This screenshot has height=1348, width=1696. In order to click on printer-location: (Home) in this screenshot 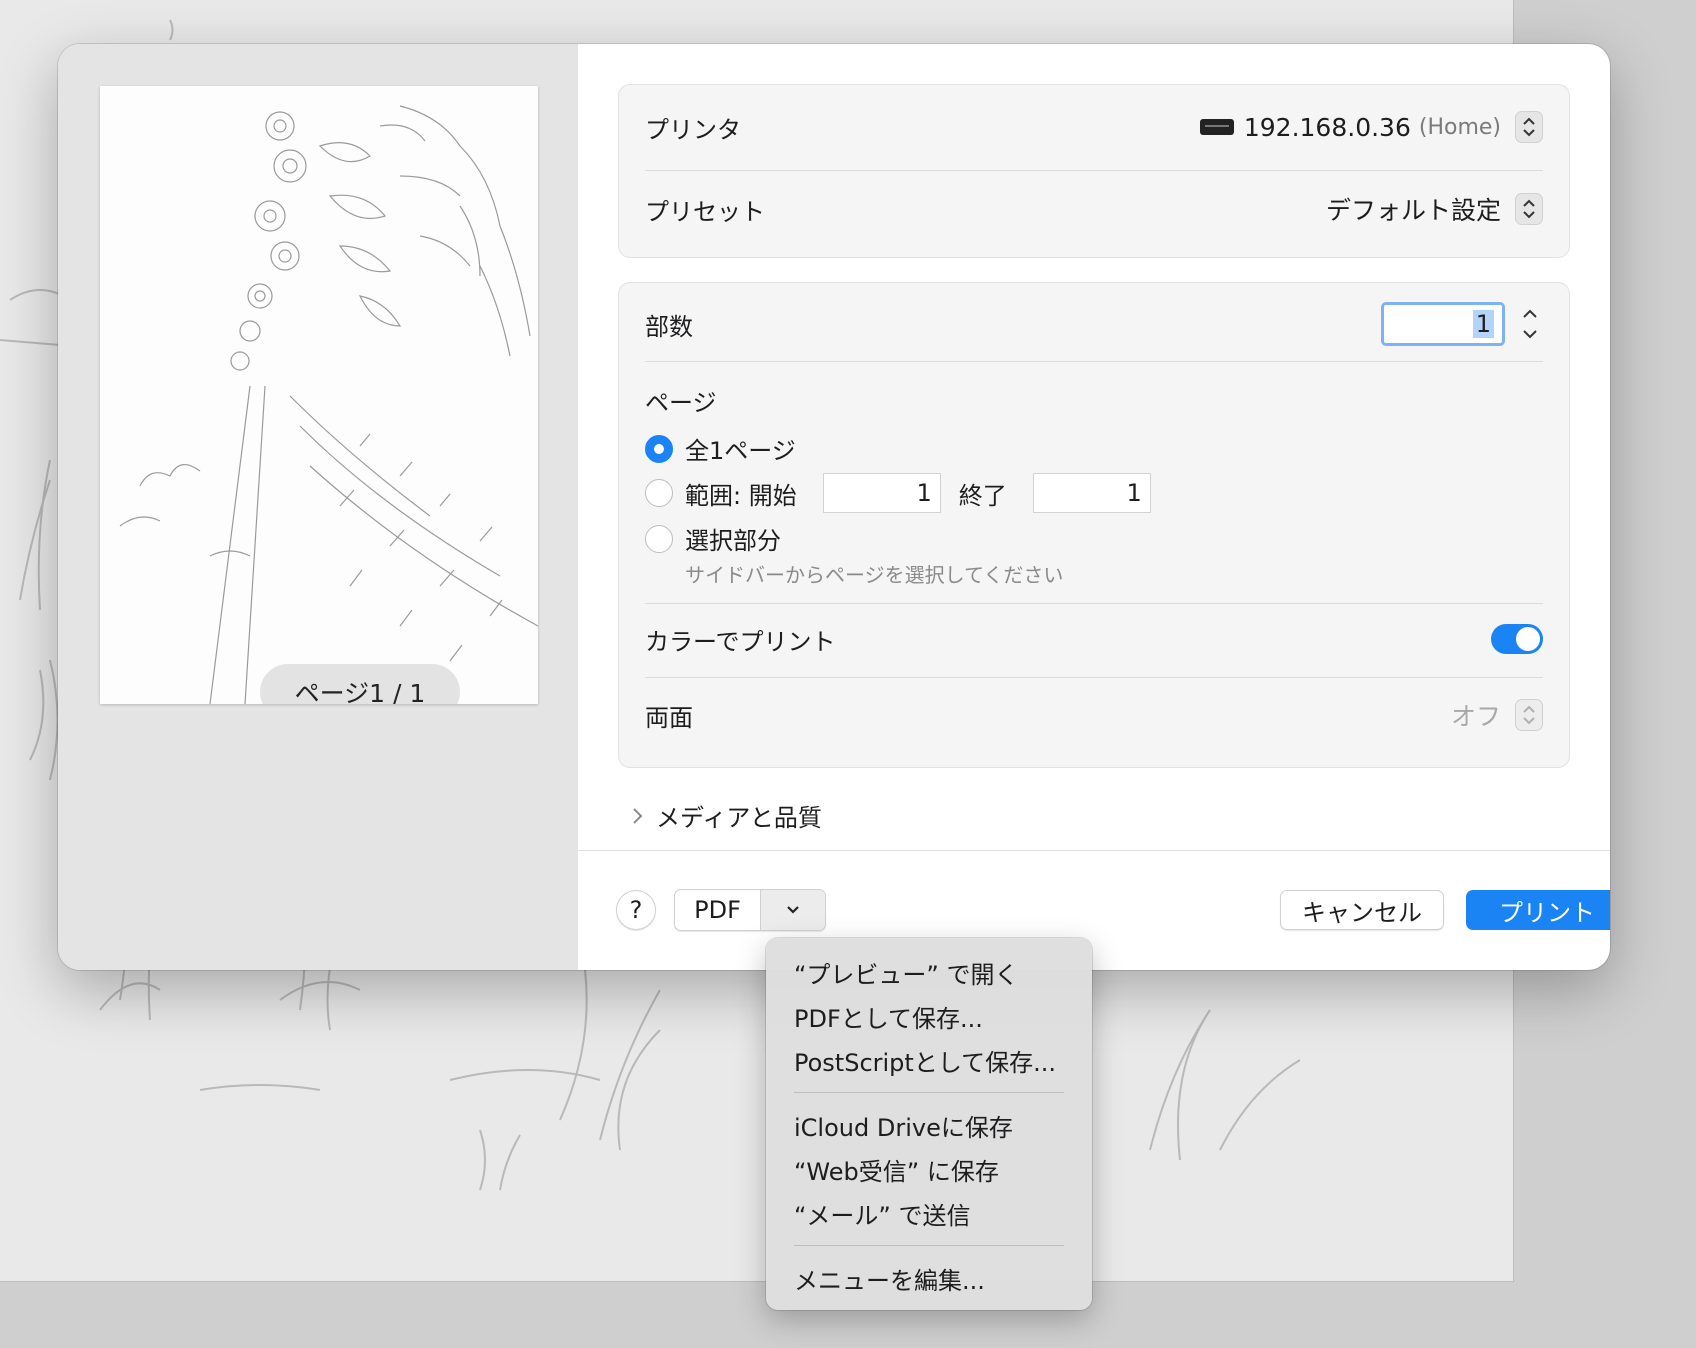, I will do `click(1459, 127)`.